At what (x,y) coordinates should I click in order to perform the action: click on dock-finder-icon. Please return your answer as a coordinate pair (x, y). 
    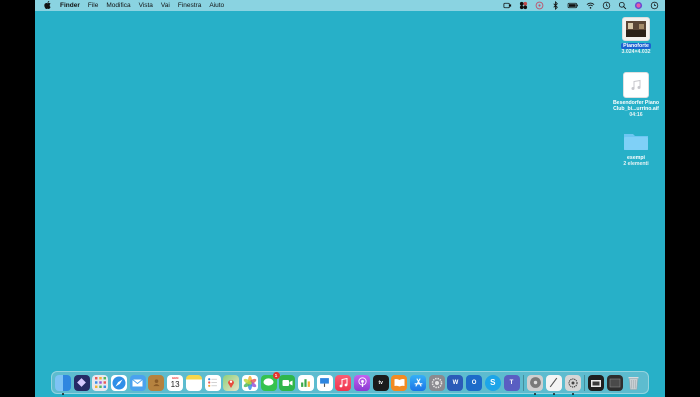
    Looking at the image, I should click on (63, 384).